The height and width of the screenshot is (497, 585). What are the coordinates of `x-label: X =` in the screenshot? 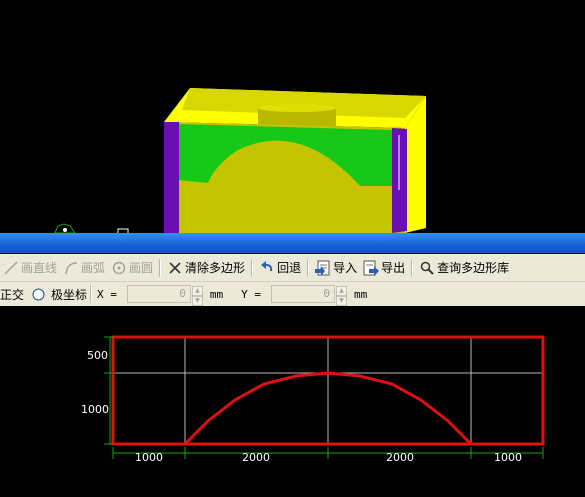 It's located at (107, 294).